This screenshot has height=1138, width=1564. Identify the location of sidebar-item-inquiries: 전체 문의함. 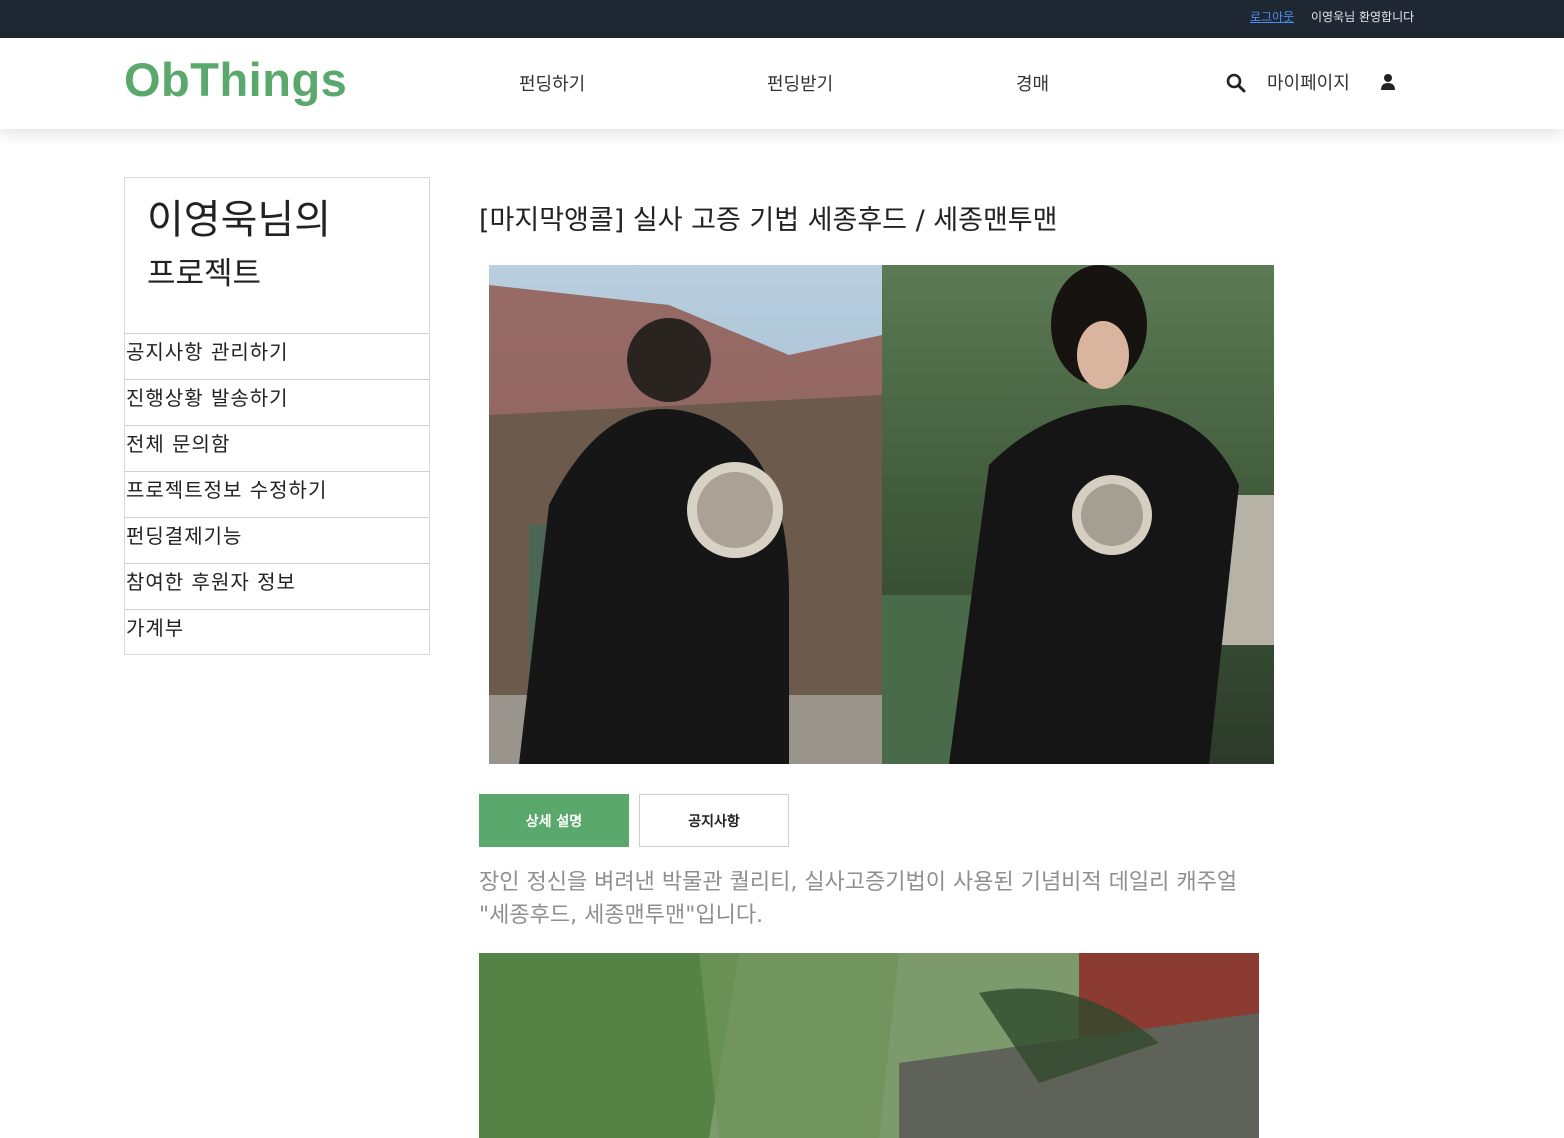
(277, 448).